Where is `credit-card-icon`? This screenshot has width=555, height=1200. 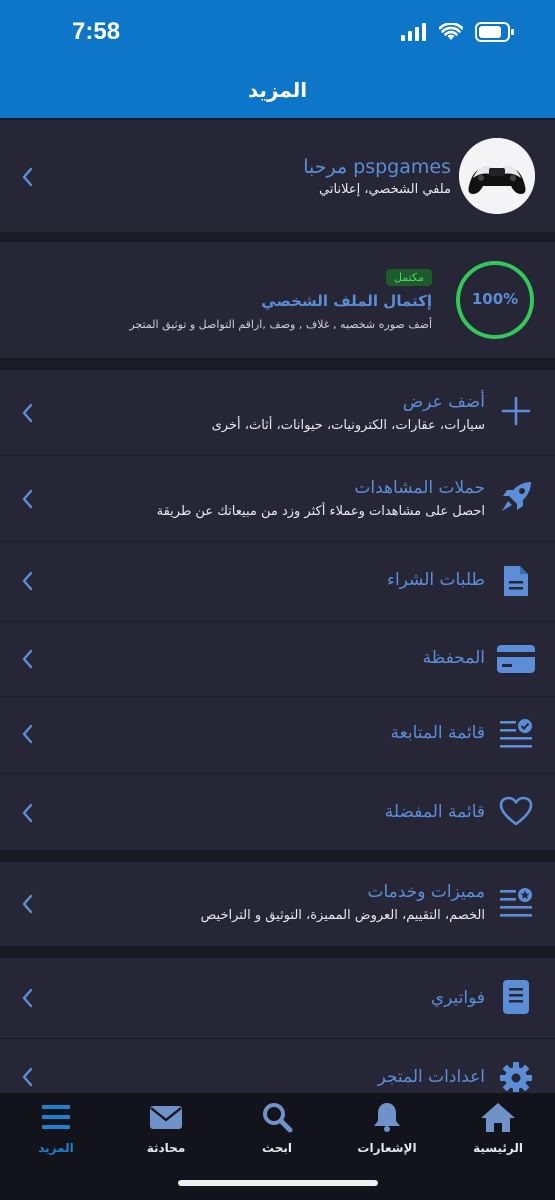
credit-card-icon is located at coordinates (516, 659).